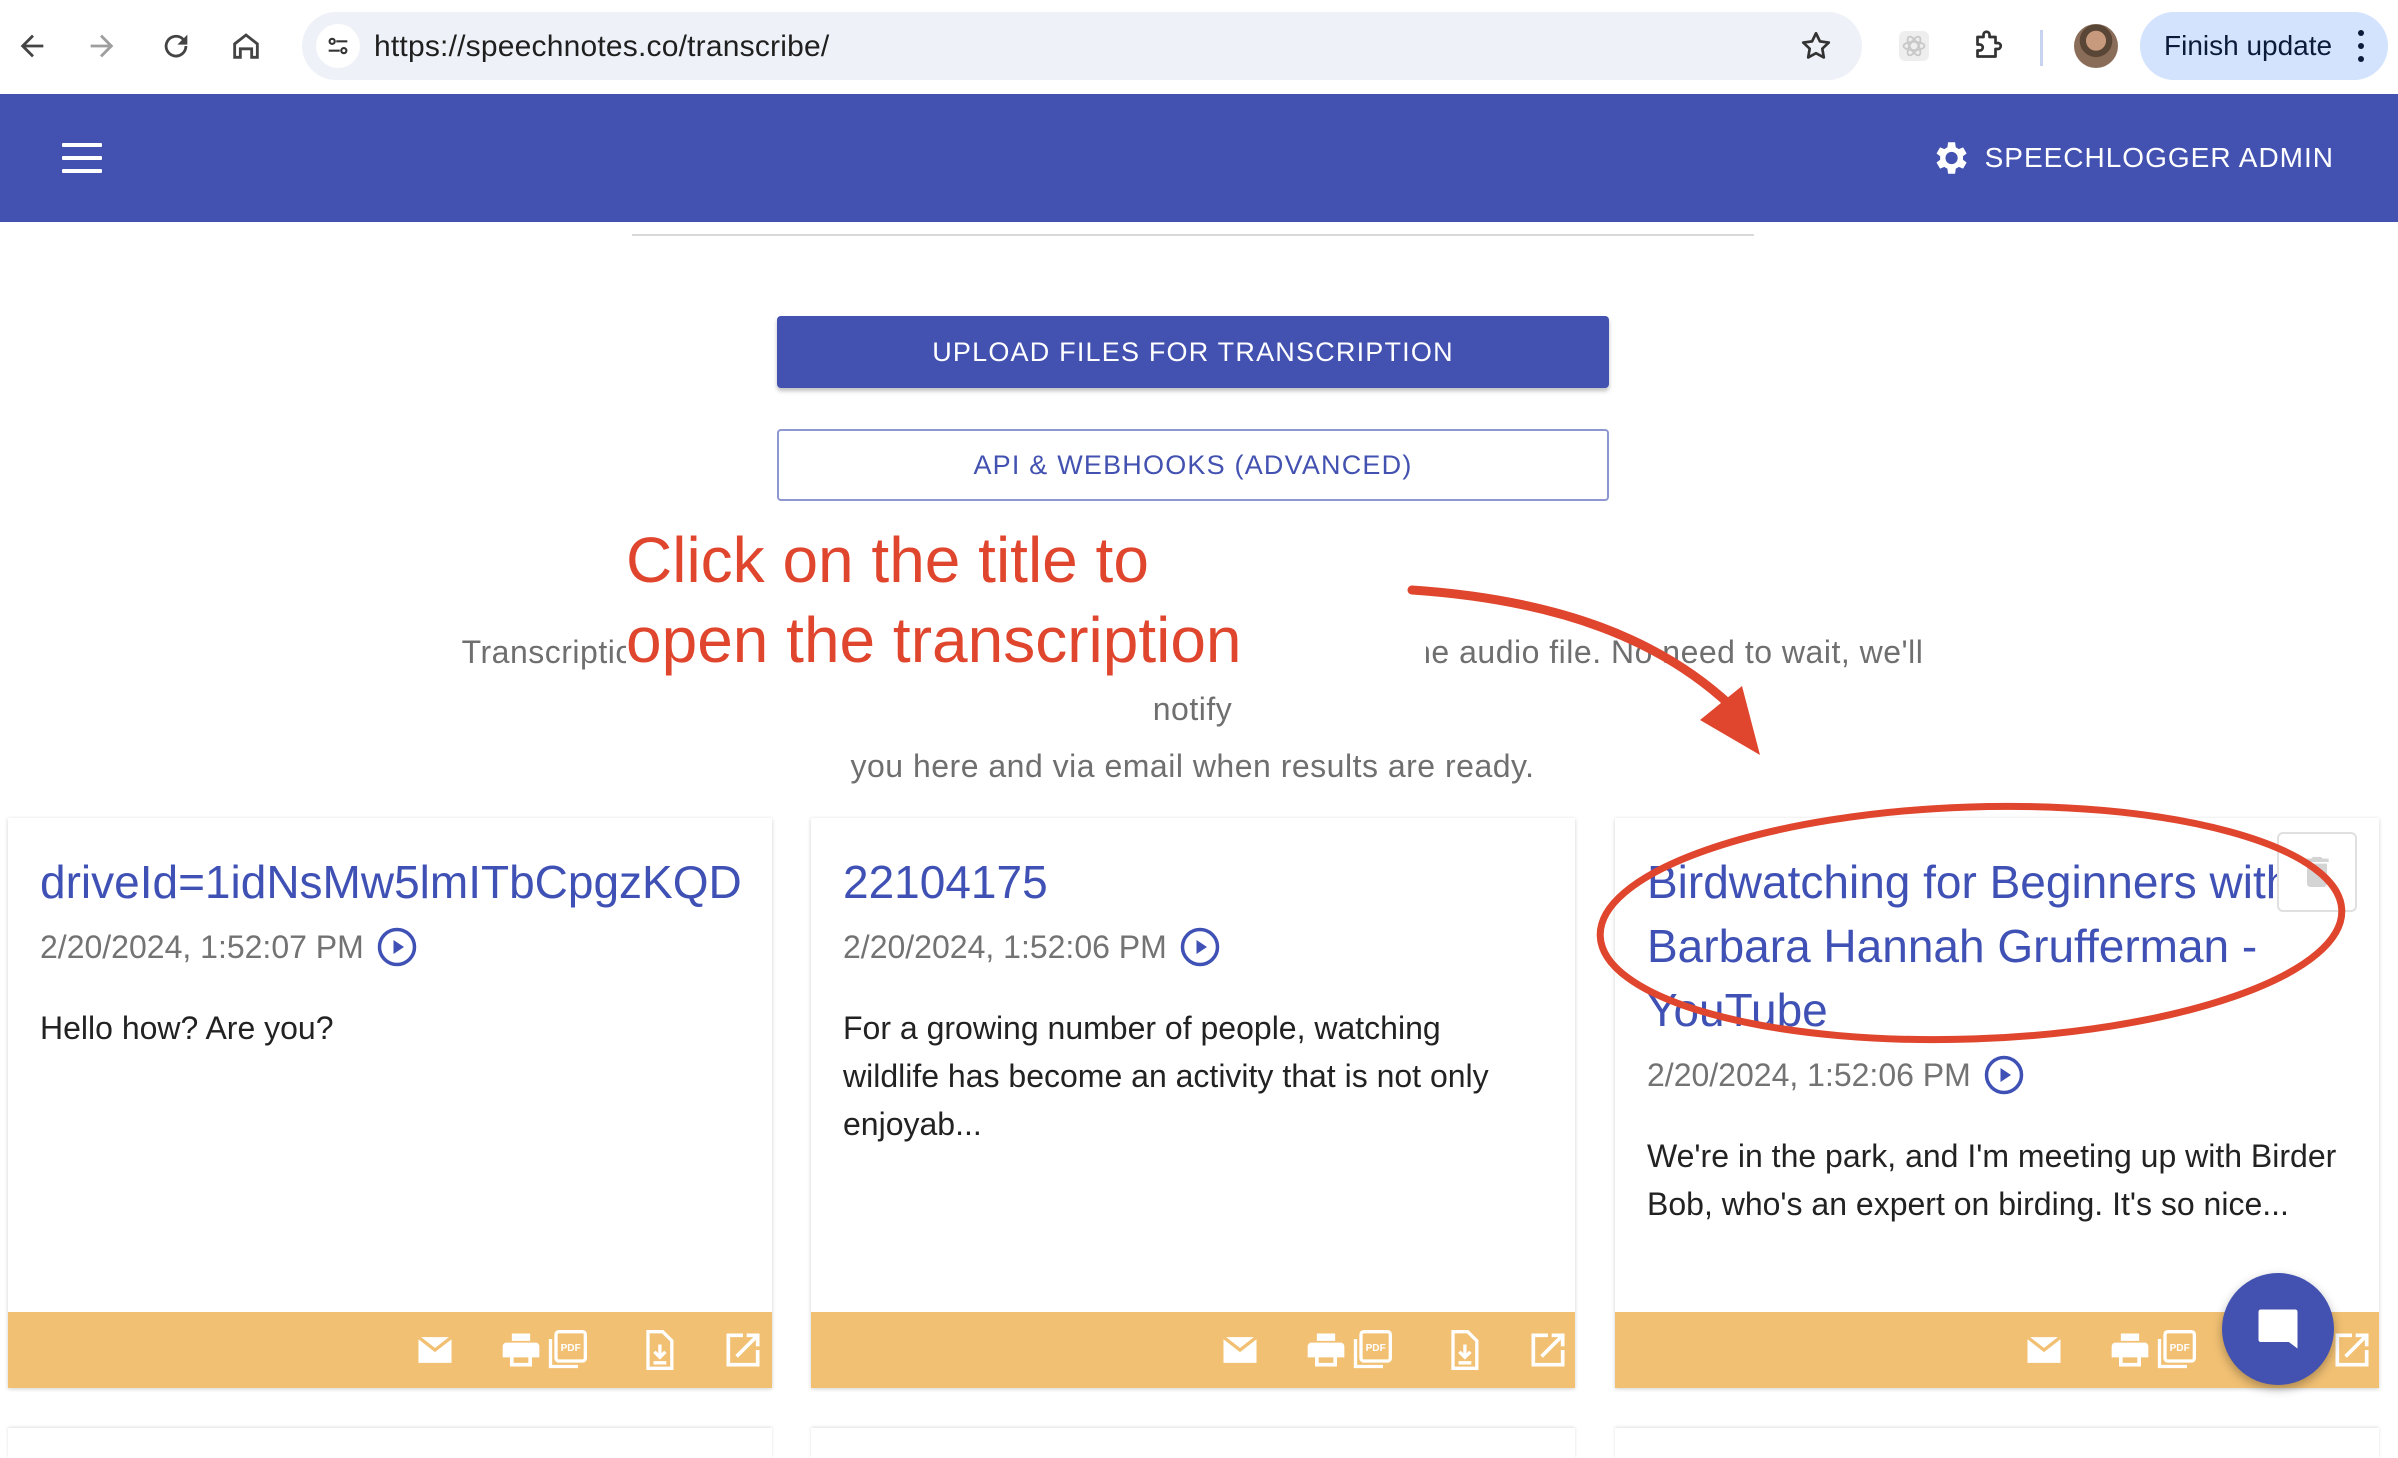 The height and width of the screenshot is (1458, 2398). Describe the element at coordinates (82, 158) in the screenshot. I see `menu-icon` at that location.